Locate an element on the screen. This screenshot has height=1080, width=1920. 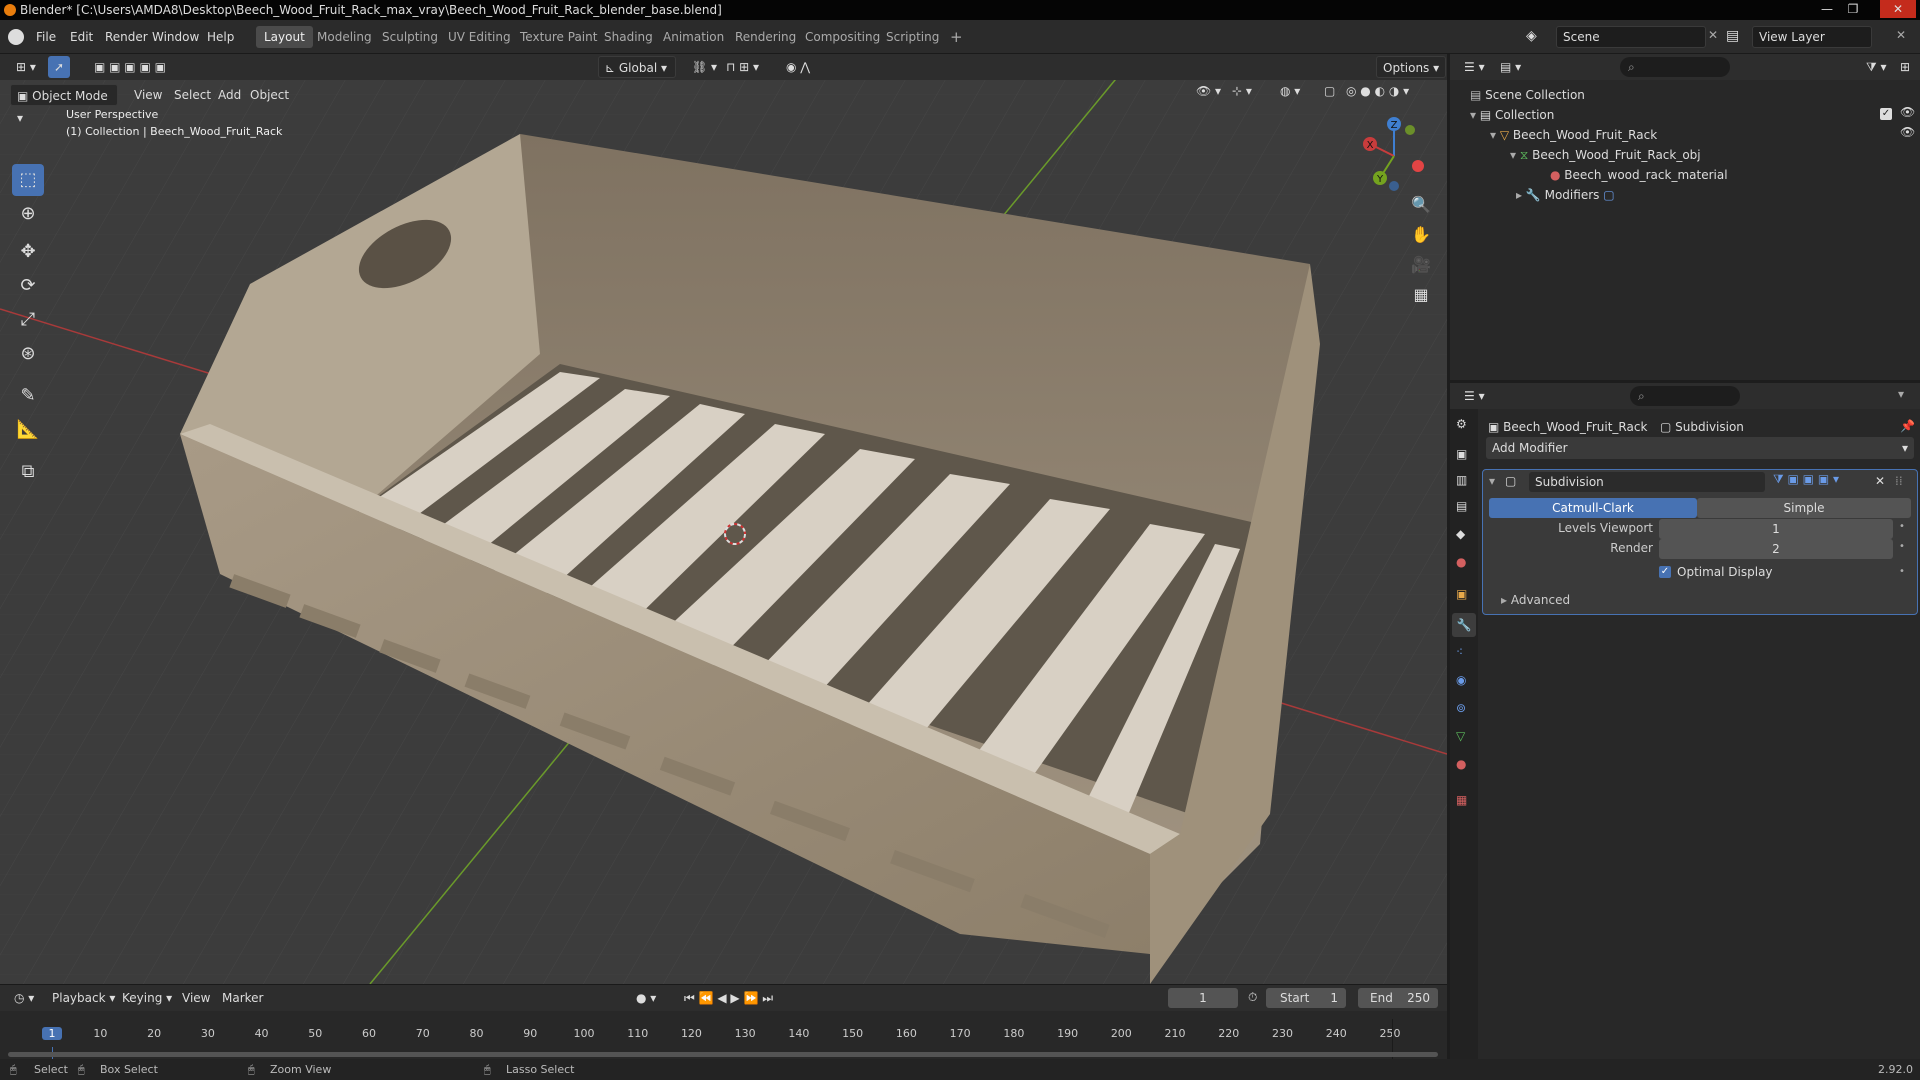
view-layer-icon: ▤ is located at coordinates (1732, 36).